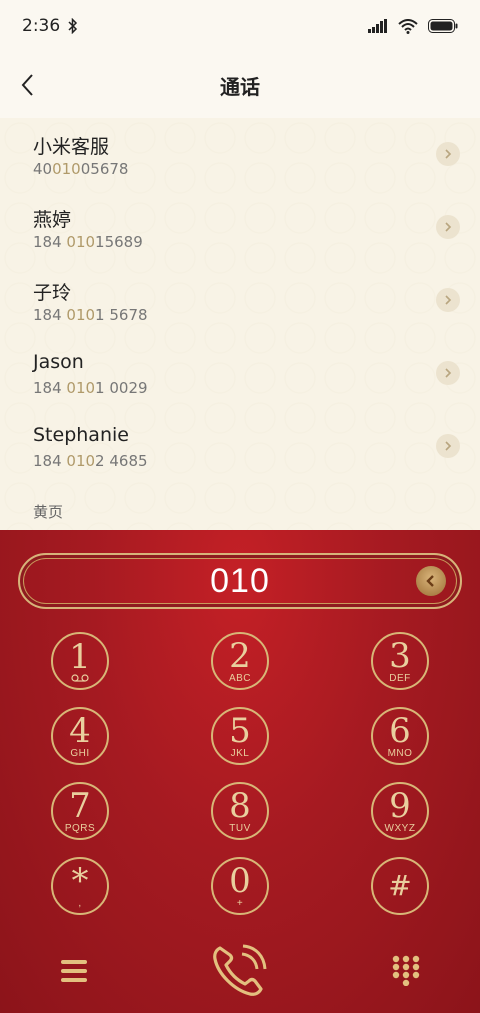 The height and width of the screenshot is (1013, 480). What do you see at coordinates (80, 886) in the screenshot?
I see `key-star: * ,` at bounding box center [80, 886].